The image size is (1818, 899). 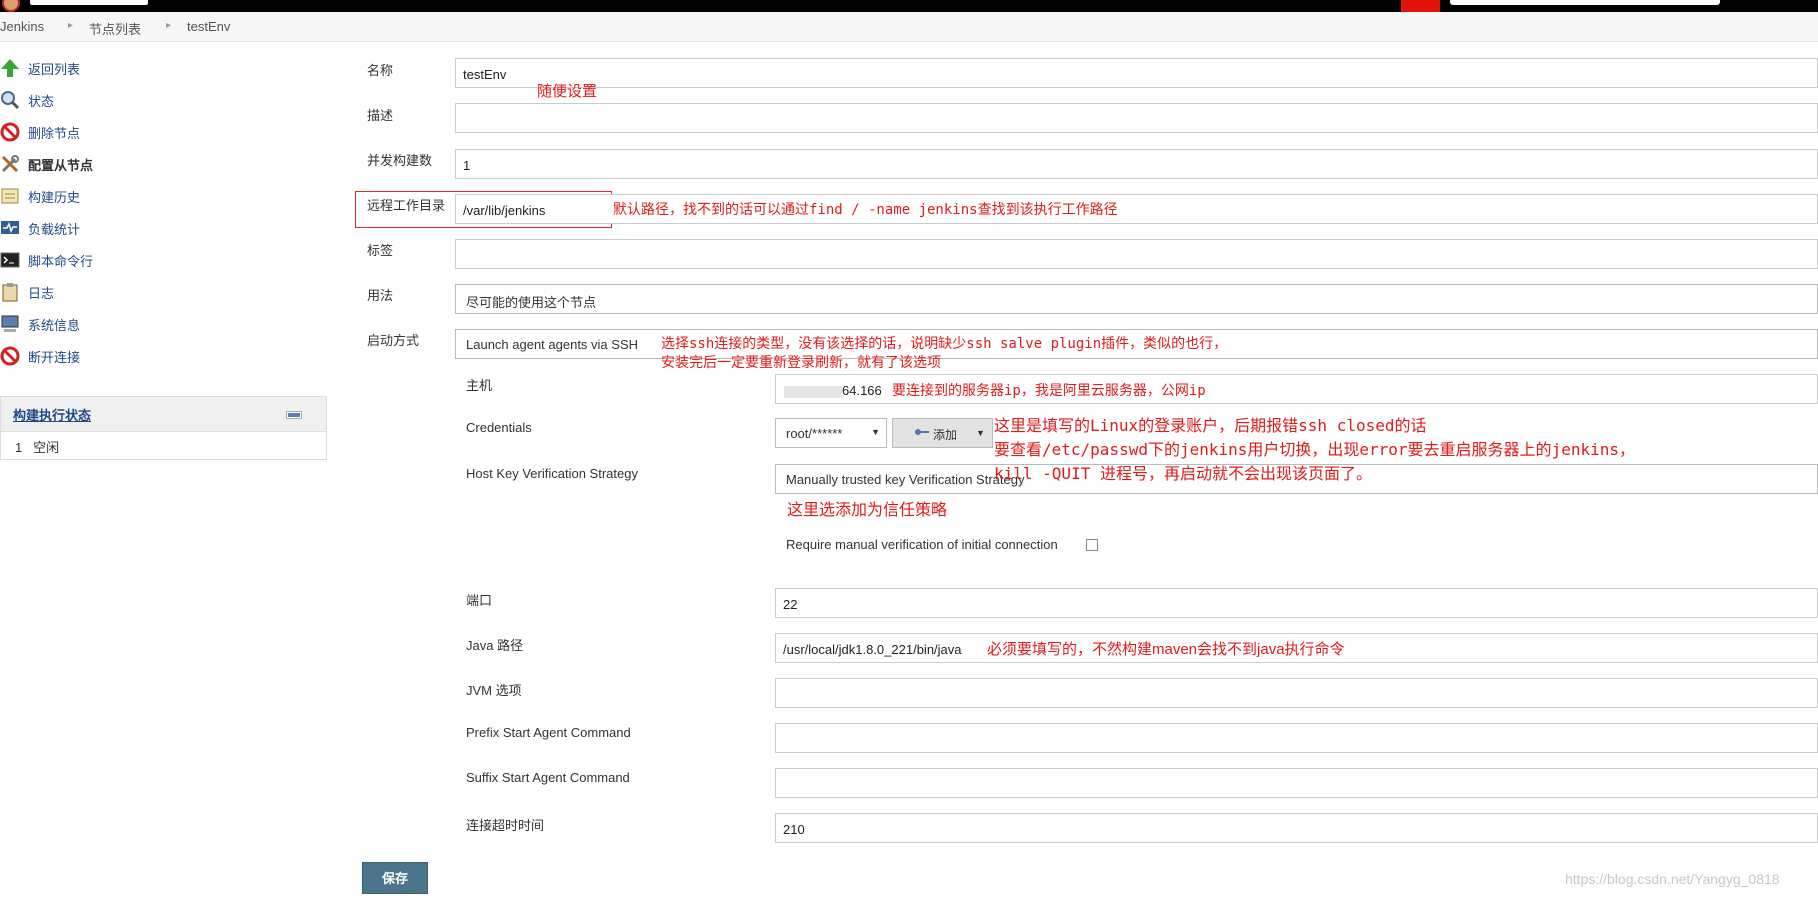 What do you see at coordinates (115, 28) in the screenshot?
I see `breadcrumb-nodes: 节点列表` at bounding box center [115, 28].